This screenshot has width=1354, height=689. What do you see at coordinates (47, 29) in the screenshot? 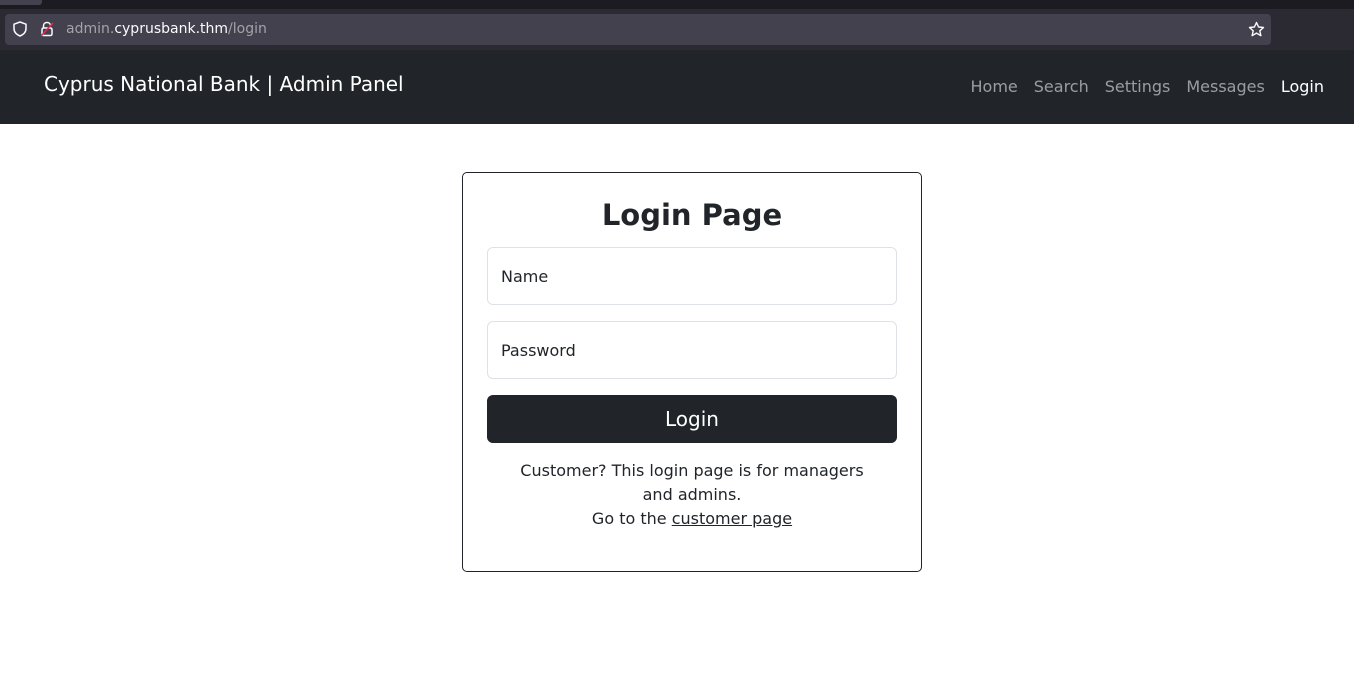
I see `lock-insecure-icon` at bounding box center [47, 29].